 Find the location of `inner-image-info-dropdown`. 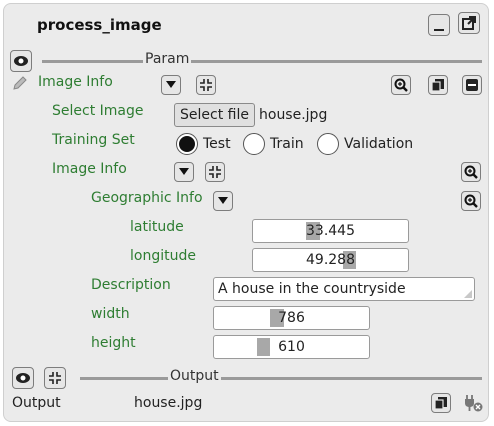

inner-image-info-dropdown is located at coordinates (184, 172).